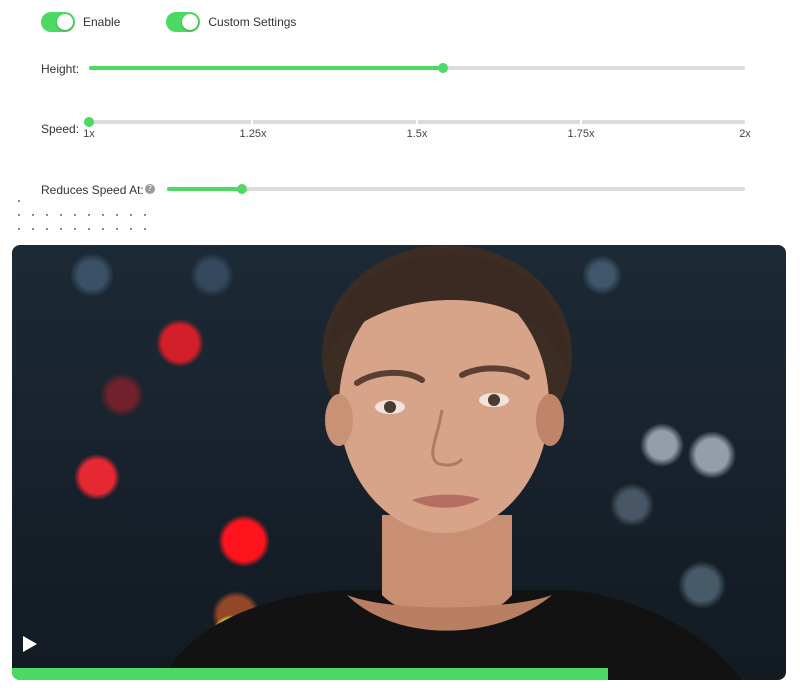 The height and width of the screenshot is (692, 800). Describe the element at coordinates (89, 134) in the screenshot. I see `speed-tick-label: 1x` at that location.